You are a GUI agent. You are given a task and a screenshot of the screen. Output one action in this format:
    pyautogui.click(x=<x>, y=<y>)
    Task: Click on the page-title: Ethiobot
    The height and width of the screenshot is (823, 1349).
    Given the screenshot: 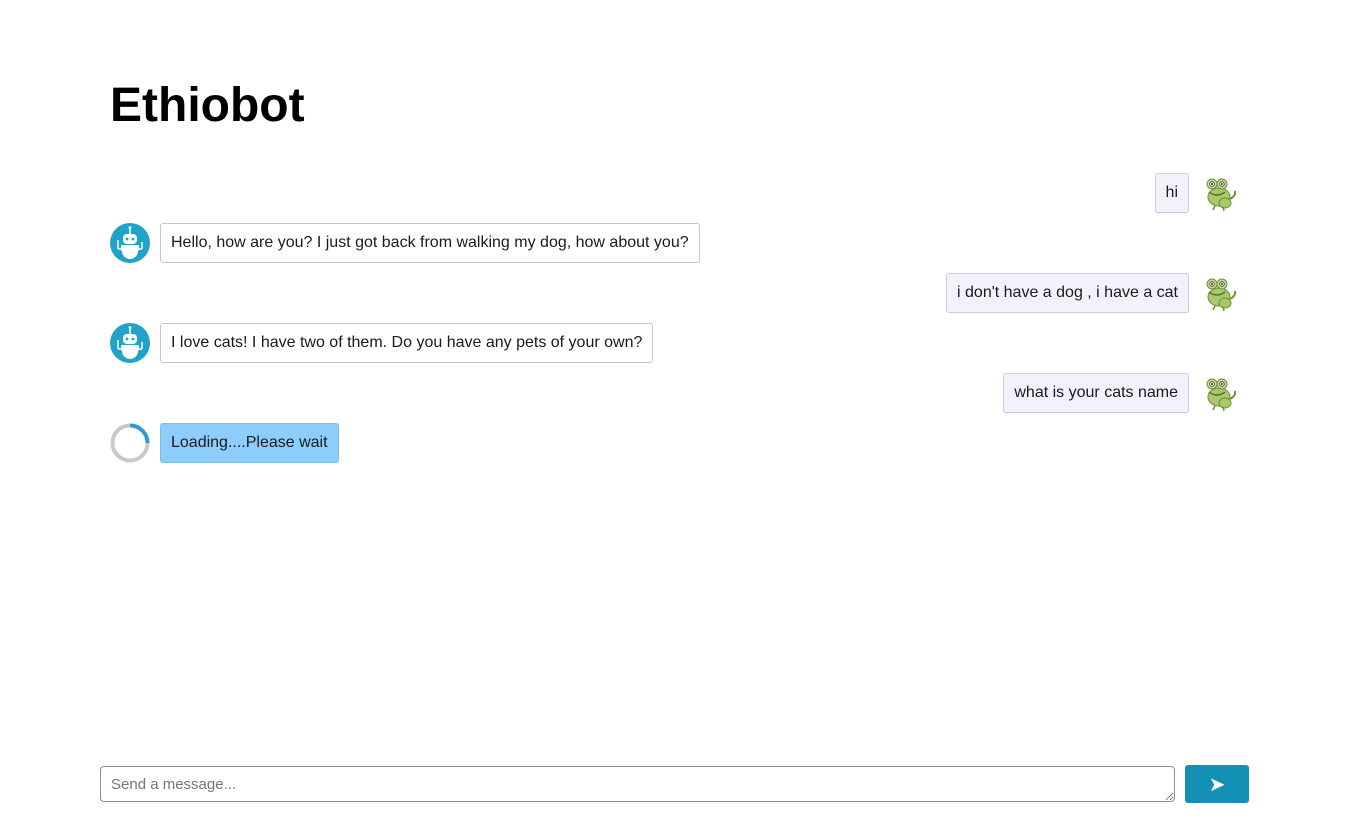 What is the action you would take?
    pyautogui.click(x=207, y=105)
    